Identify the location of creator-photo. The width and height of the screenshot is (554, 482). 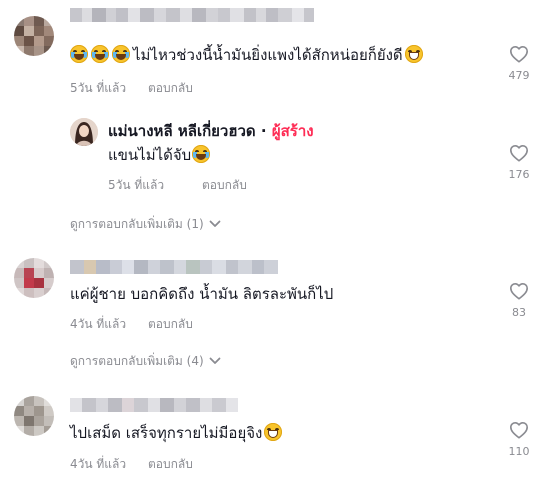
(84, 132).